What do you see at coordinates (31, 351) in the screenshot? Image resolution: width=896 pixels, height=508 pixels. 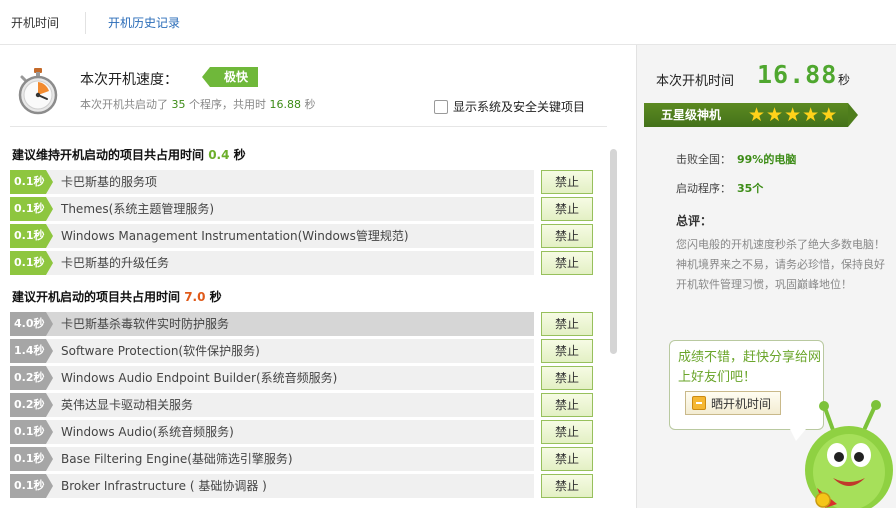 I see `item-time-tag: 1.4秒` at bounding box center [31, 351].